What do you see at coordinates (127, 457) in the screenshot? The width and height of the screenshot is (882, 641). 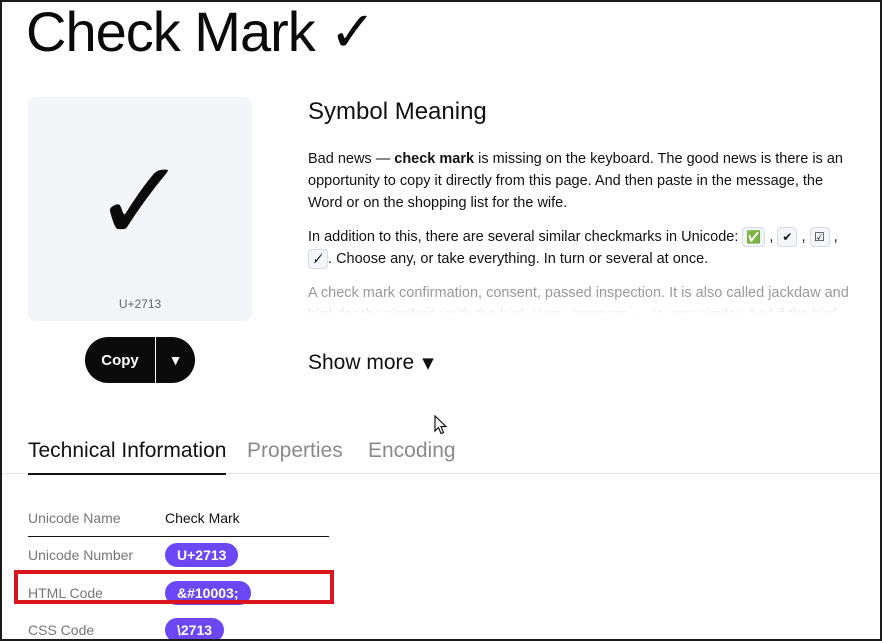 I see `tab-technical-information: Technical Information` at bounding box center [127, 457].